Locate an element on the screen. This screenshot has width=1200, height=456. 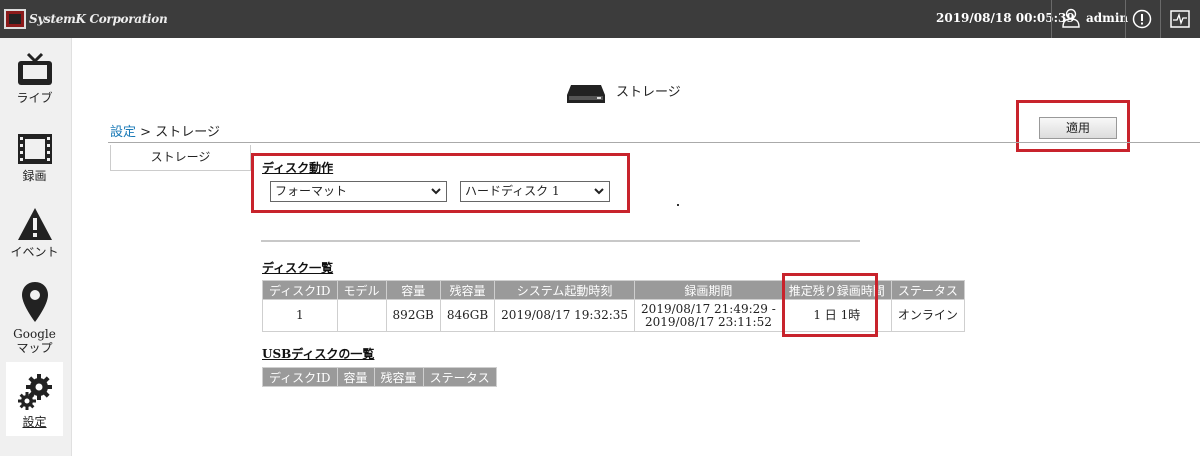
sidebar-item-recording: 録画 is located at coordinates (34, 160).